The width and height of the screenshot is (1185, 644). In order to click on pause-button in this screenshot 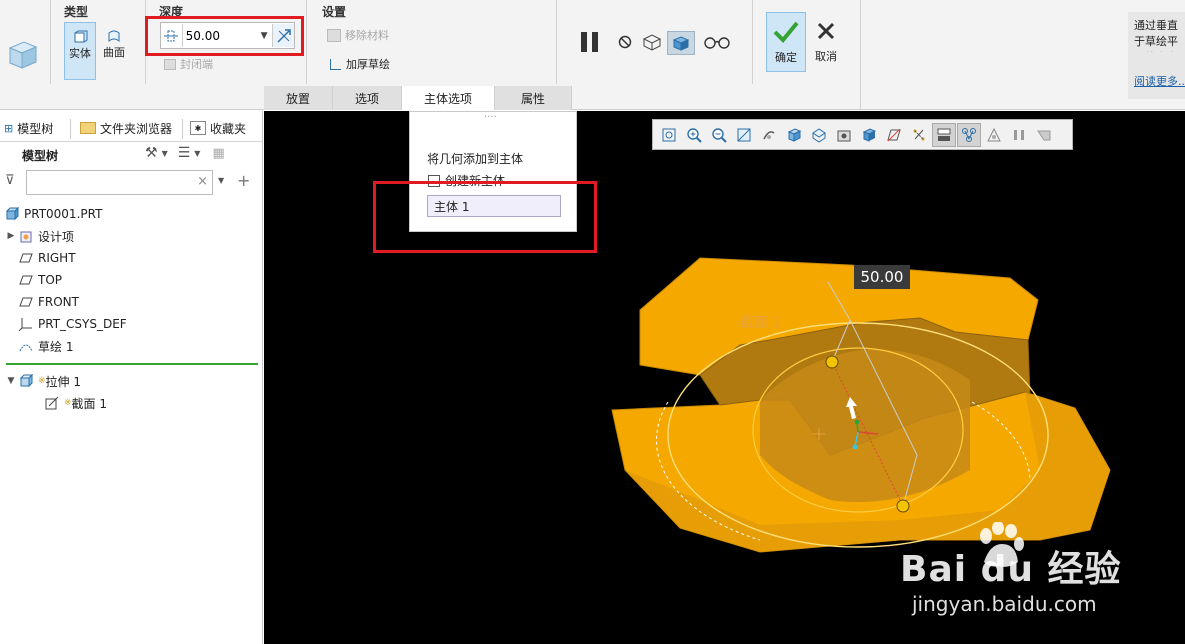, I will do `click(590, 42)`.